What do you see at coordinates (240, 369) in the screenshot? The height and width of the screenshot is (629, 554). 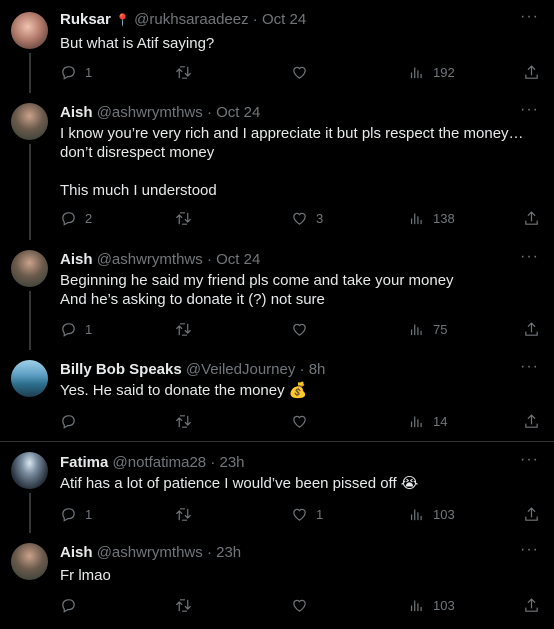 I see `user-handle: @VeiledJourney` at bounding box center [240, 369].